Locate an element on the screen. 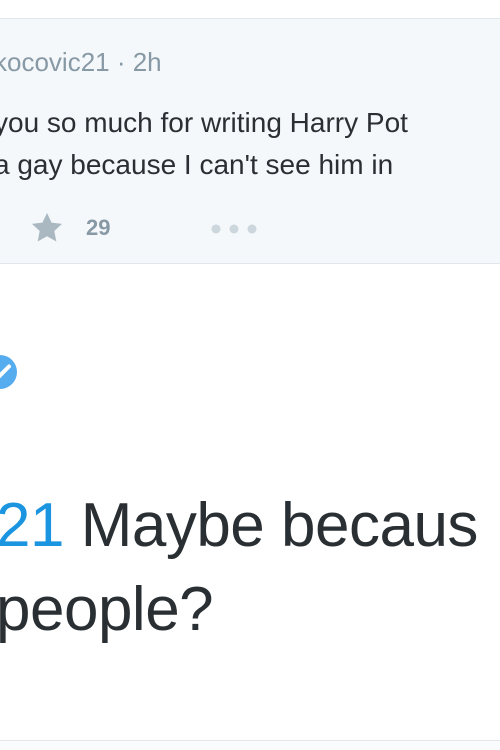 The image size is (500, 750). favorite-count: 29 is located at coordinates (98, 227).